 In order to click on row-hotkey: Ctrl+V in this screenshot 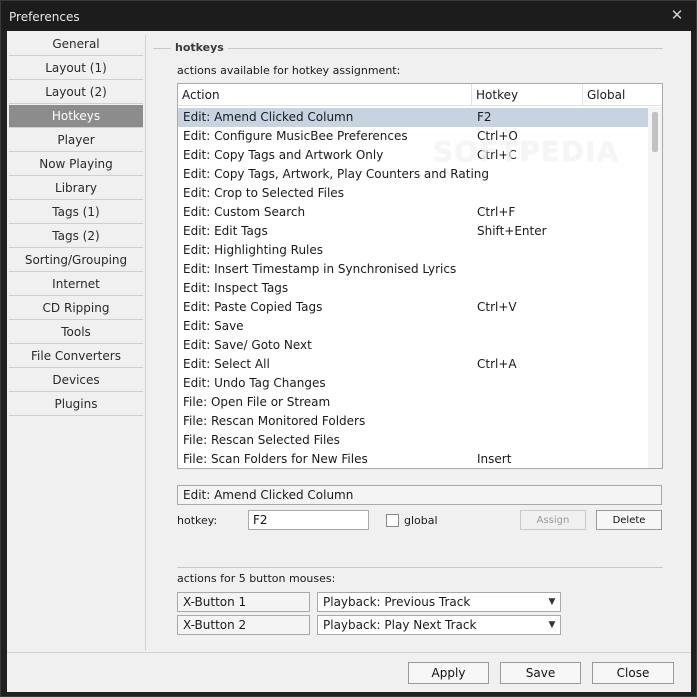, I will do `click(497, 307)`.